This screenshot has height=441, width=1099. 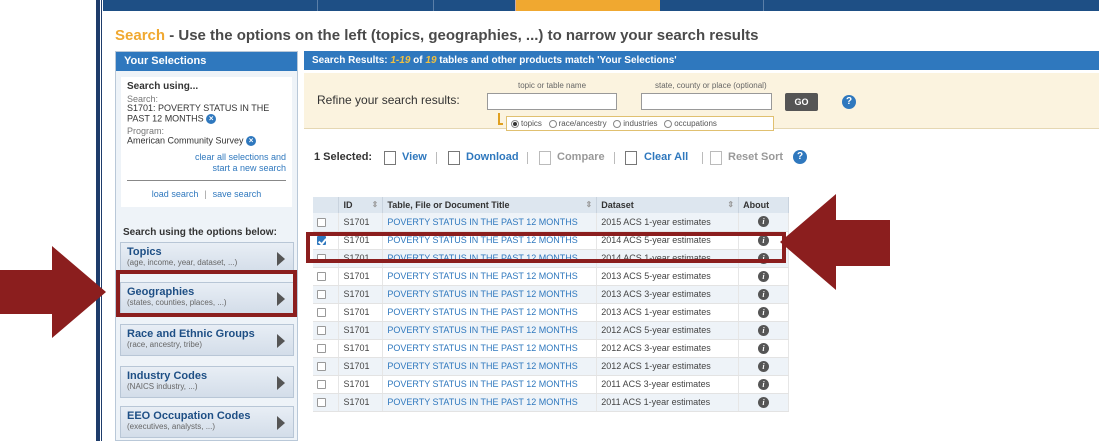 What do you see at coordinates (490, 205) in the screenshot?
I see `header-title: Table, File or Document Title ⇕` at bounding box center [490, 205].